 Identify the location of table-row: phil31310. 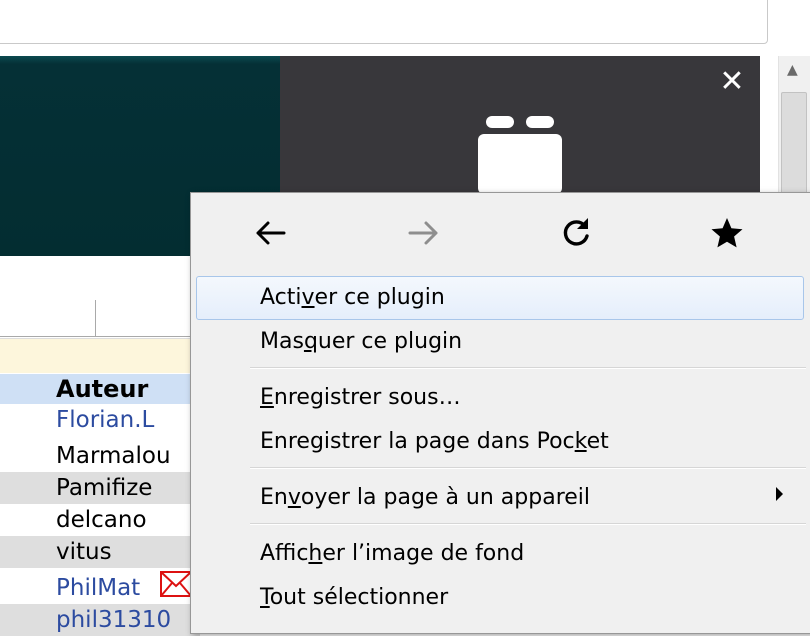
(100, 620).